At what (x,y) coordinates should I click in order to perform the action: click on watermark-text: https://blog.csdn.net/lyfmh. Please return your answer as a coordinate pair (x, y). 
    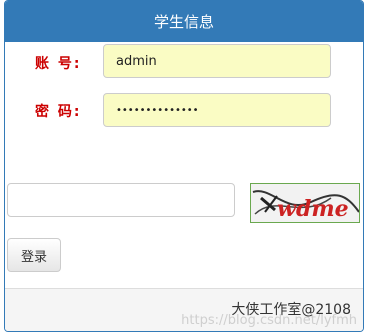
    Looking at the image, I should click on (269, 320).